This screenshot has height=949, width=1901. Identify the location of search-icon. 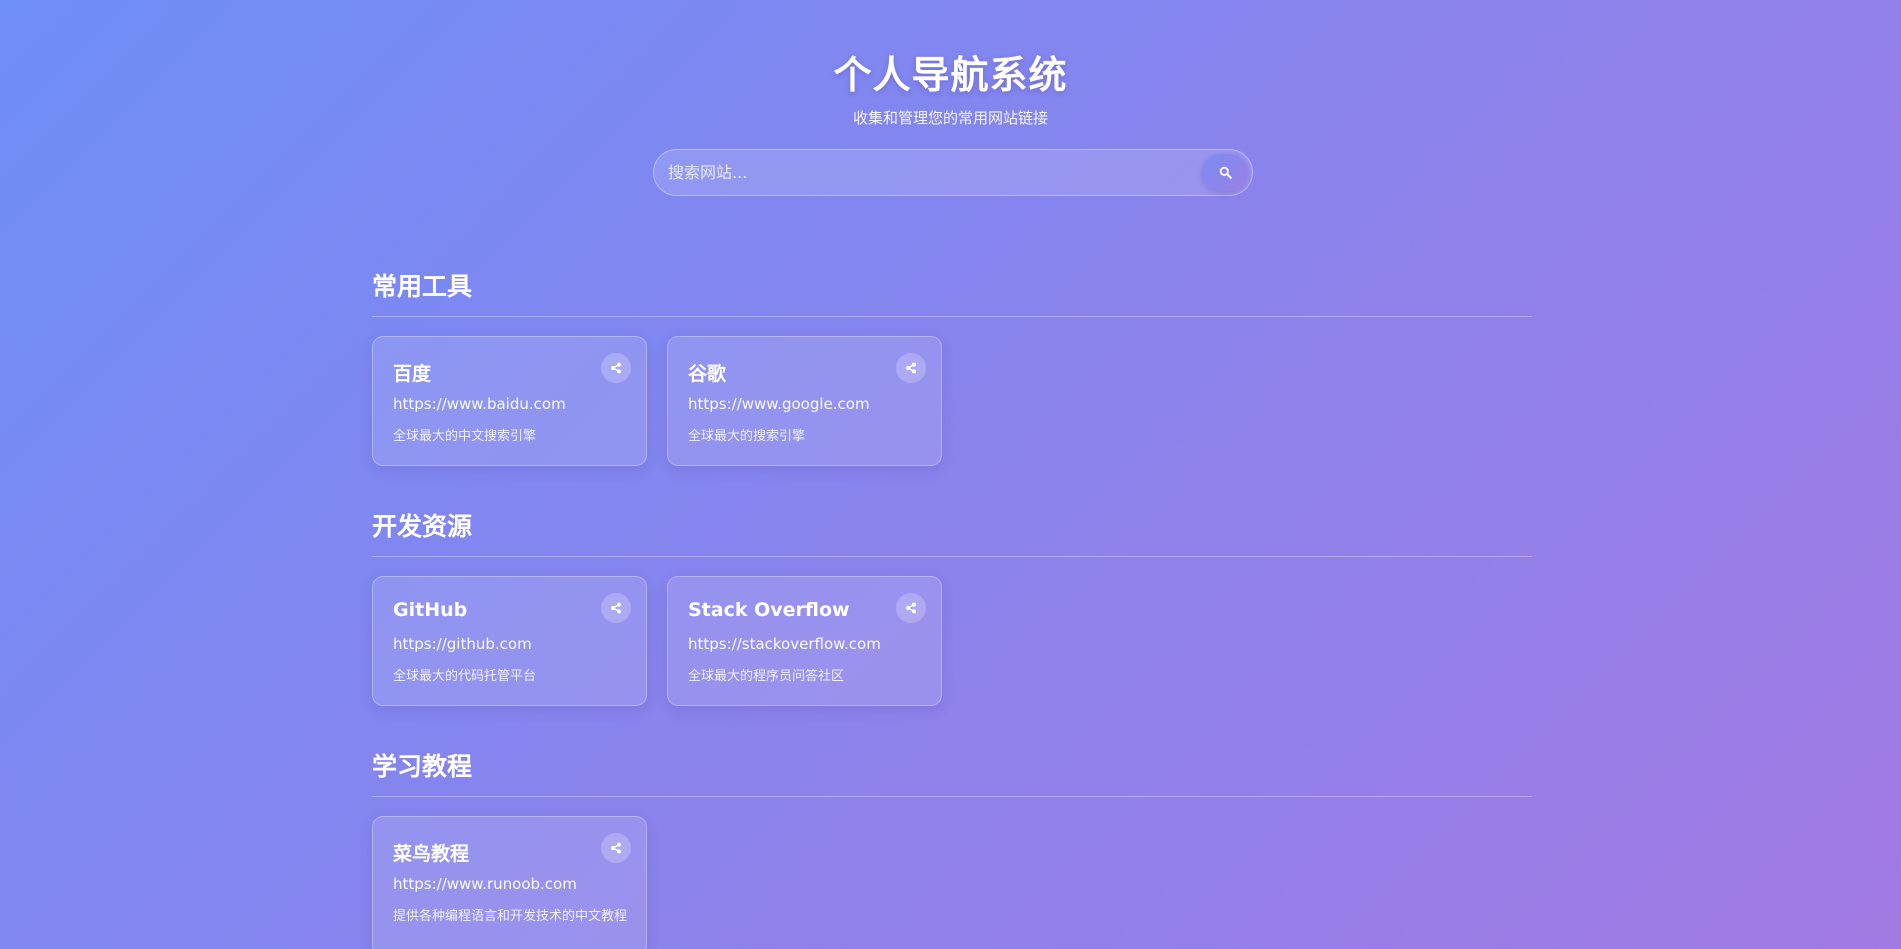
(1225, 172).